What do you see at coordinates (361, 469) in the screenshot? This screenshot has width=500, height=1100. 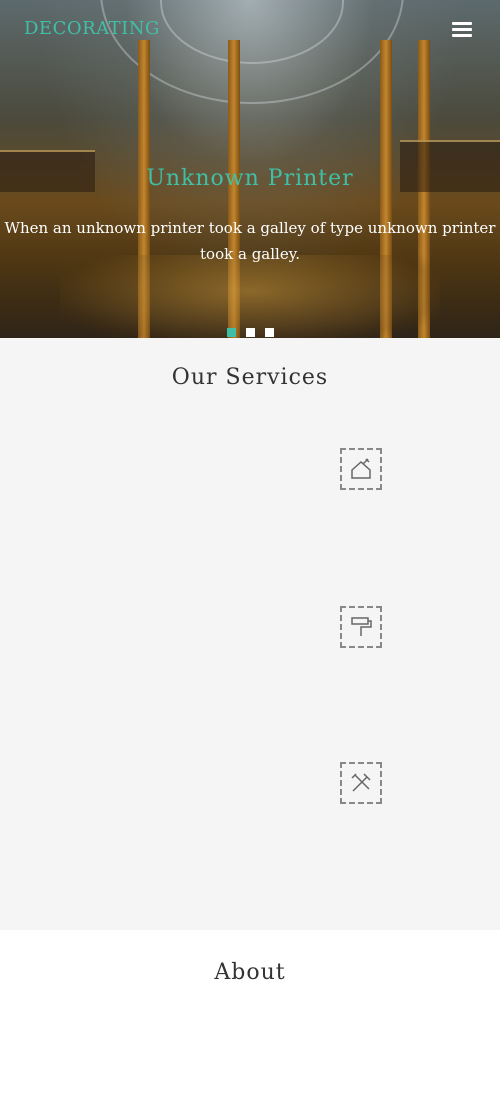 I see `wrench-house-icon` at bounding box center [361, 469].